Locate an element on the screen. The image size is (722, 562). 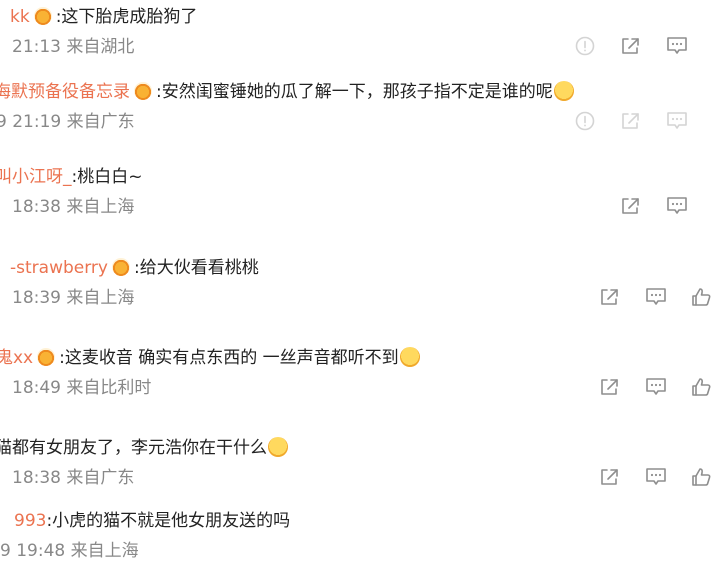
comment-text: :安然闺蜜锤她的瓜了解一下，那孩子指不定是谁的呢 is located at coordinates (354, 92).